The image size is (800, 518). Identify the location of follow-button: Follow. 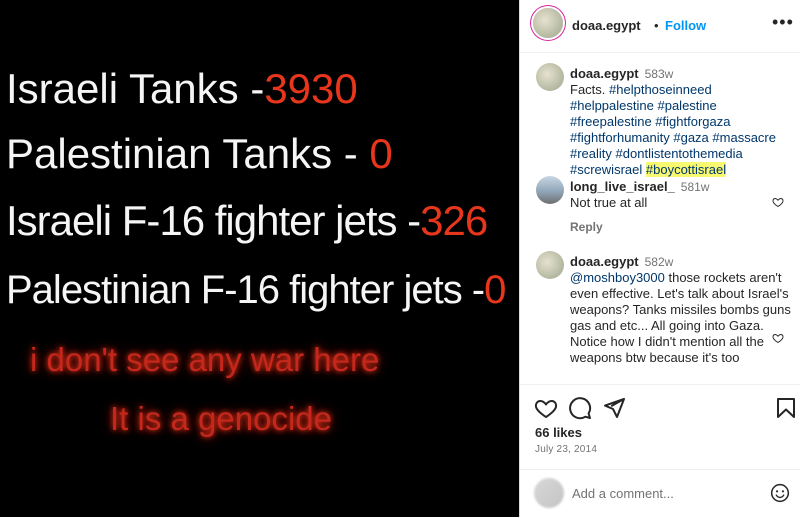
(685, 25).